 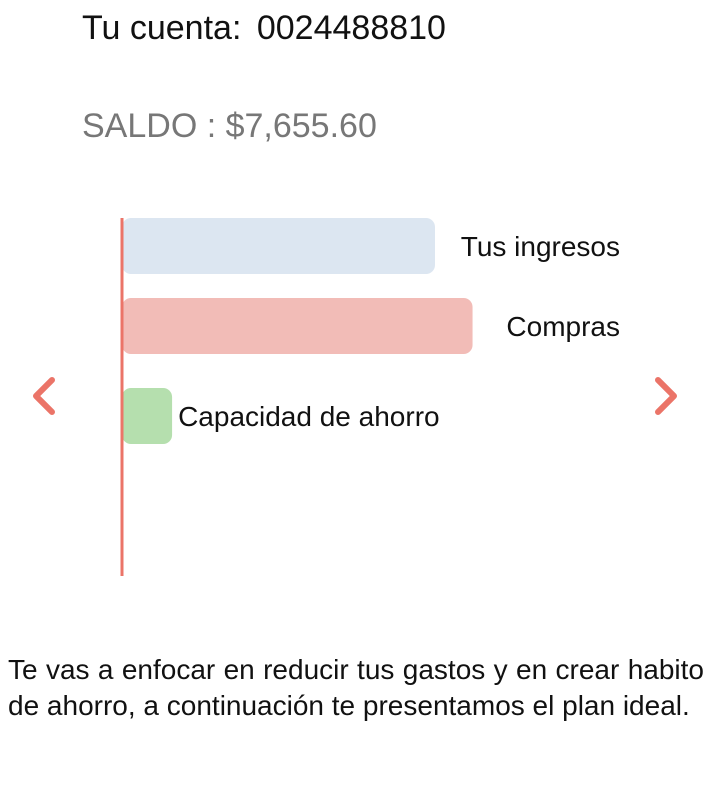 What do you see at coordinates (540, 246) in the screenshot?
I see `chart-bar-label-1: Tus ingresos` at bounding box center [540, 246].